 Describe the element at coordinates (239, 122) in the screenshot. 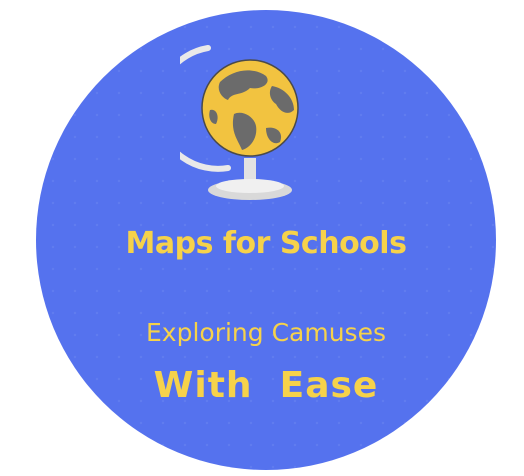

I see `globe-icon` at that location.